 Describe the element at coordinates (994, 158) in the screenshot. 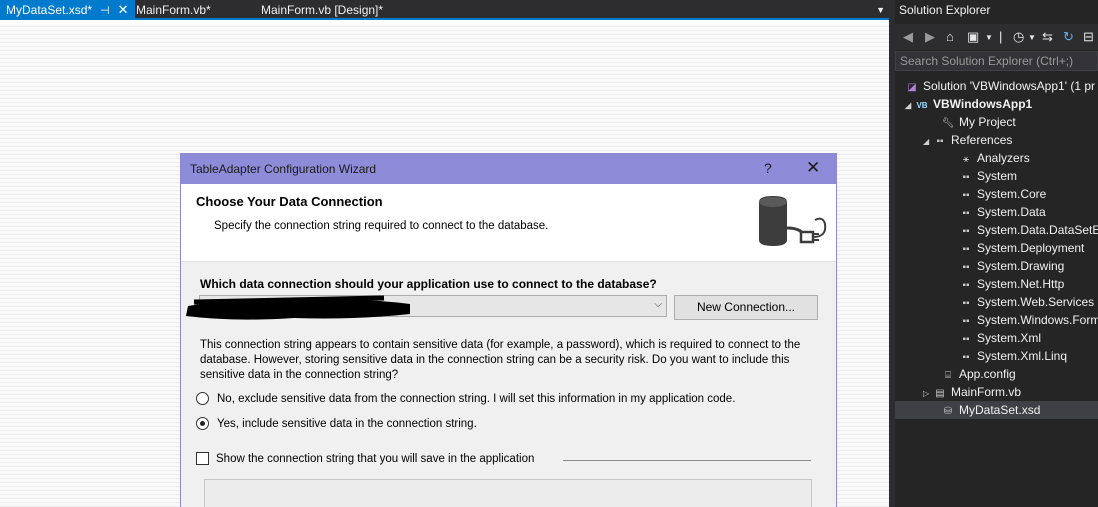

I see `tree-item-reference: ⚹ Analyzers` at that location.